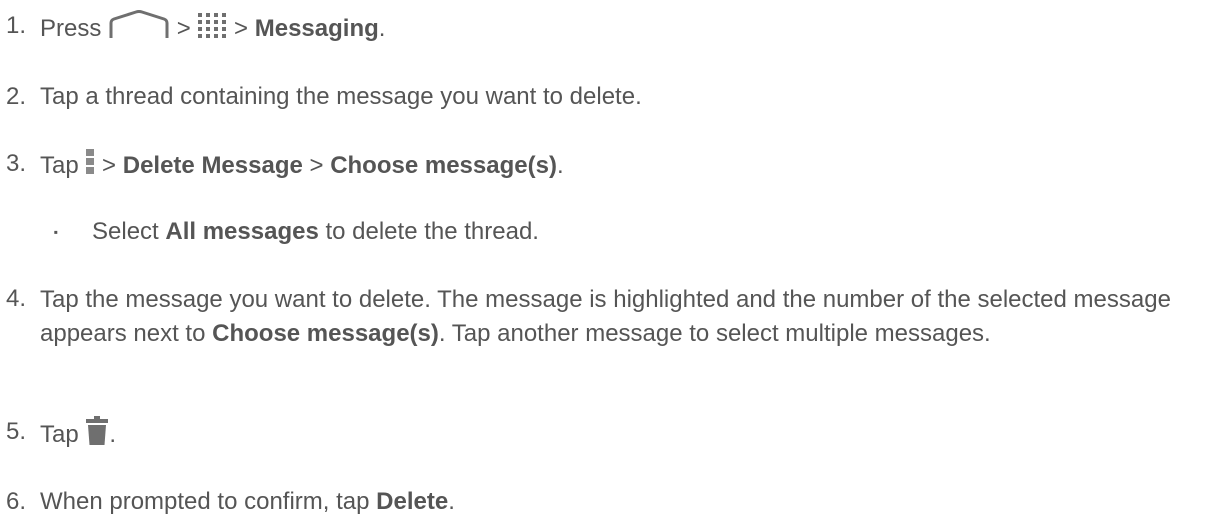  I want to click on option-all-messages: All messages, so click(242, 231).